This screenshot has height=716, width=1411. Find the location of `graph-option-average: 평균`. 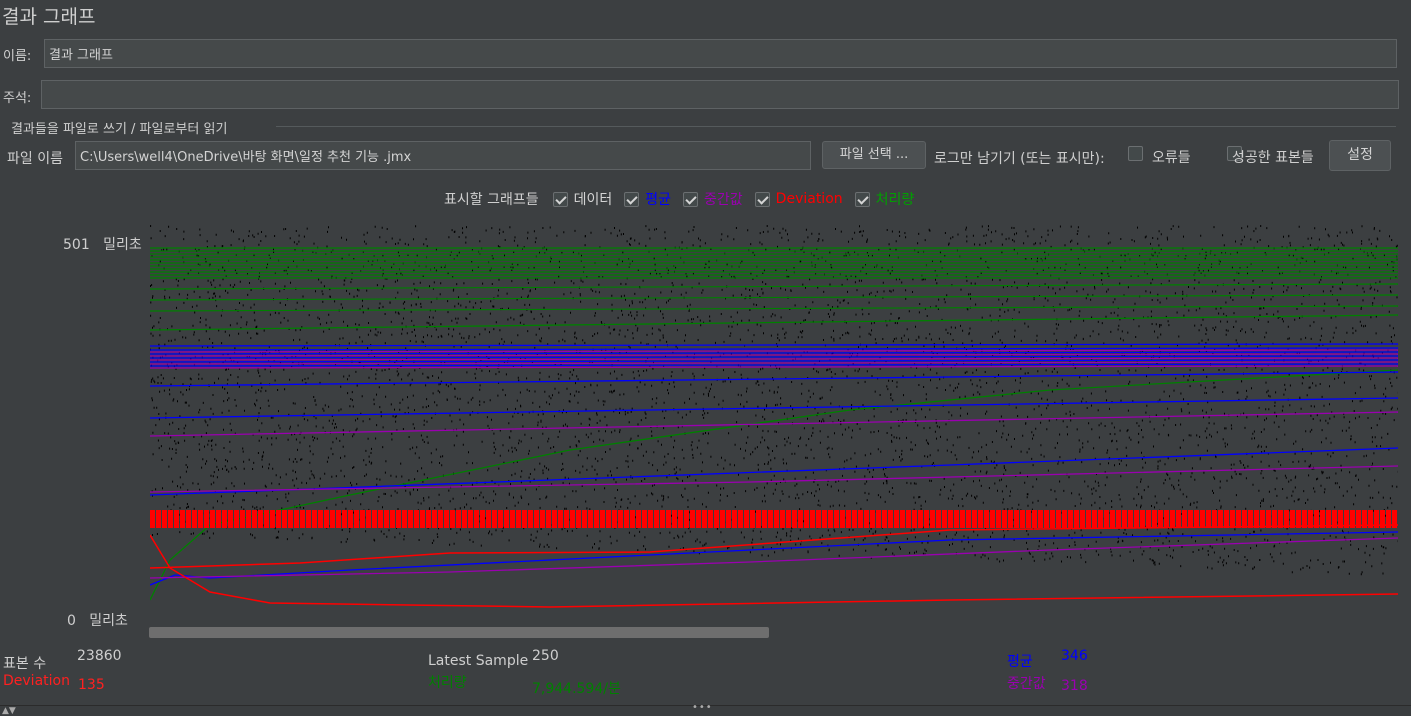

graph-option-average: 평균 is located at coordinates (647, 199).